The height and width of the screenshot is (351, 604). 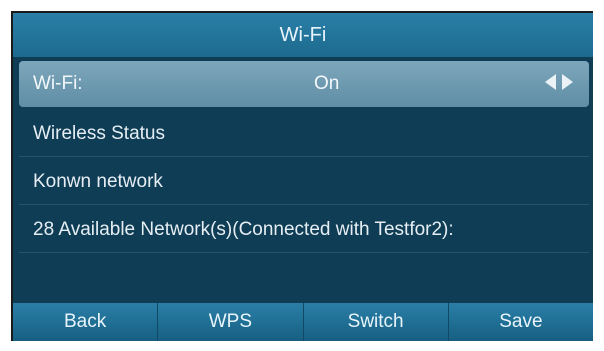 What do you see at coordinates (567, 82) in the screenshot?
I see `triangle-right-icon` at bounding box center [567, 82].